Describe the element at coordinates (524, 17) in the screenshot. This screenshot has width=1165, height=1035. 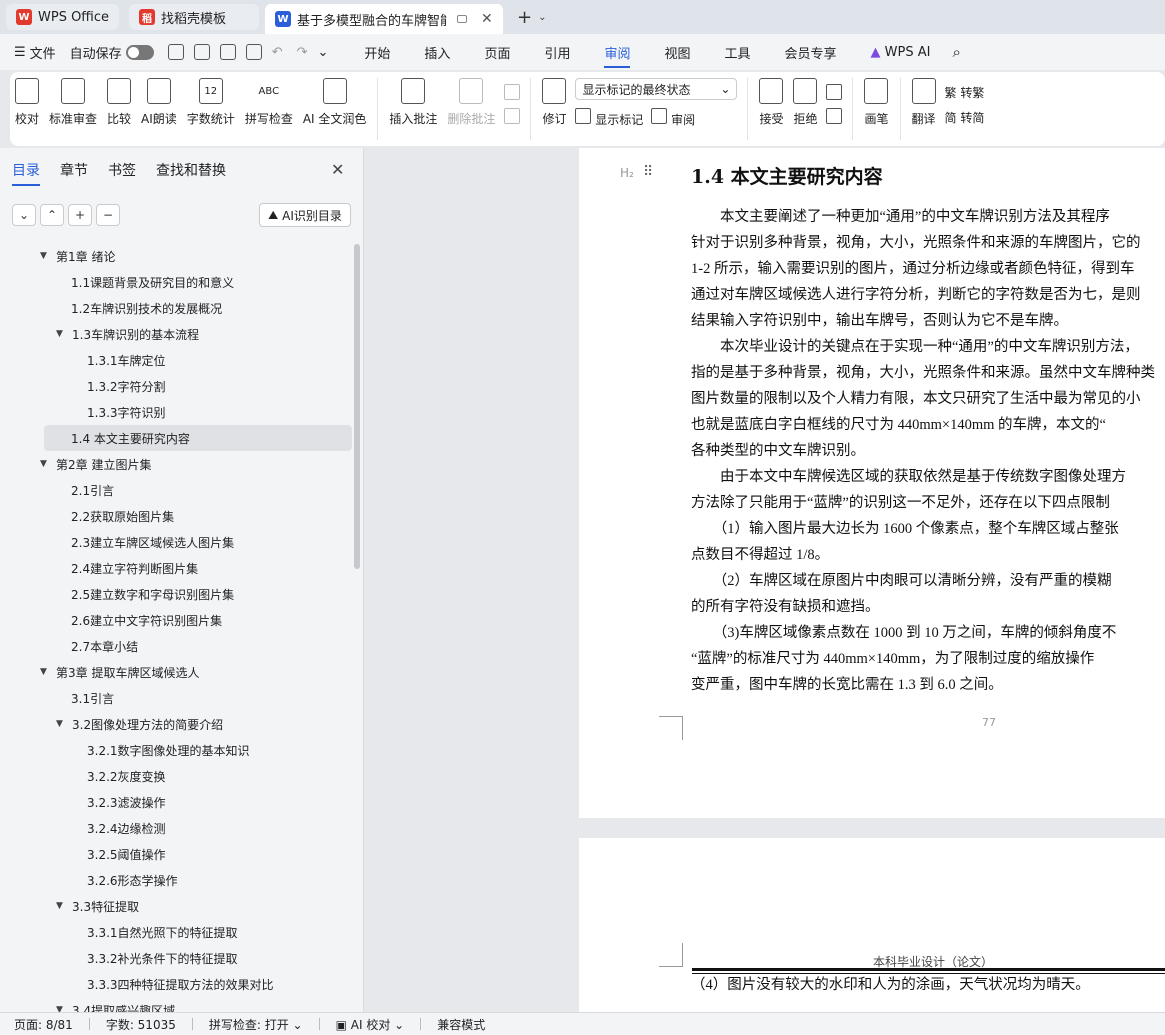
I see `new-tab-button: +` at that location.